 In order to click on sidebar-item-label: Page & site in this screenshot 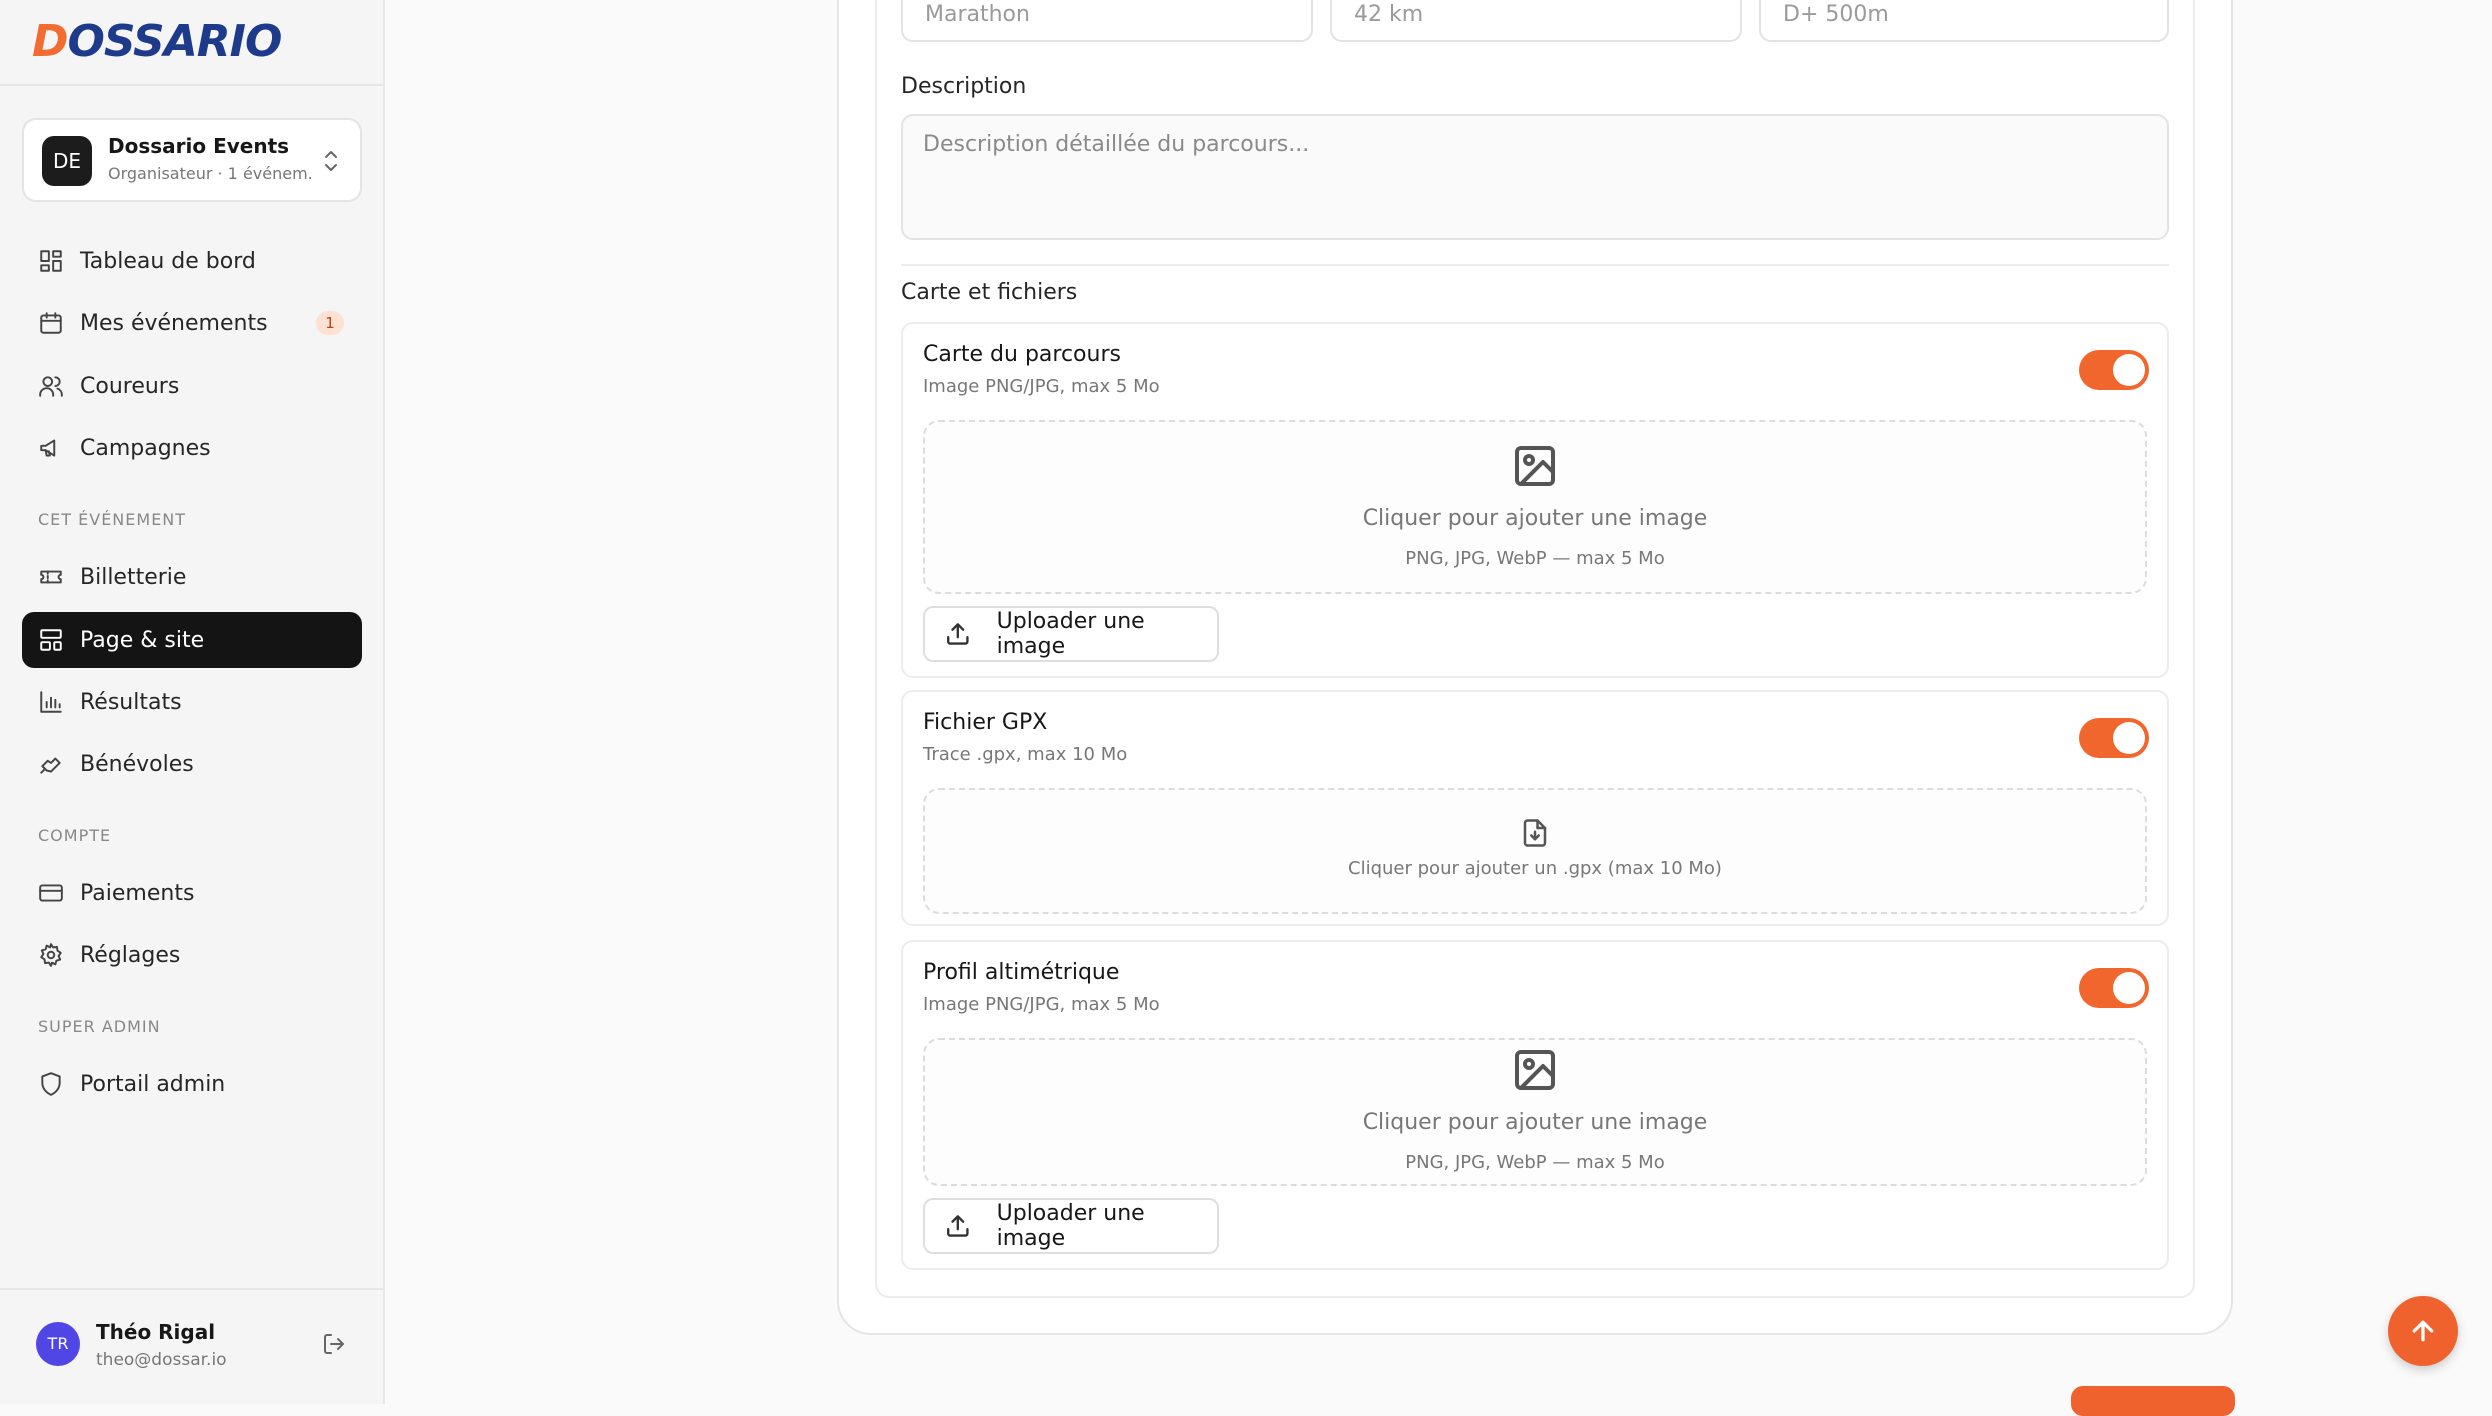, I will do `click(142, 640)`.